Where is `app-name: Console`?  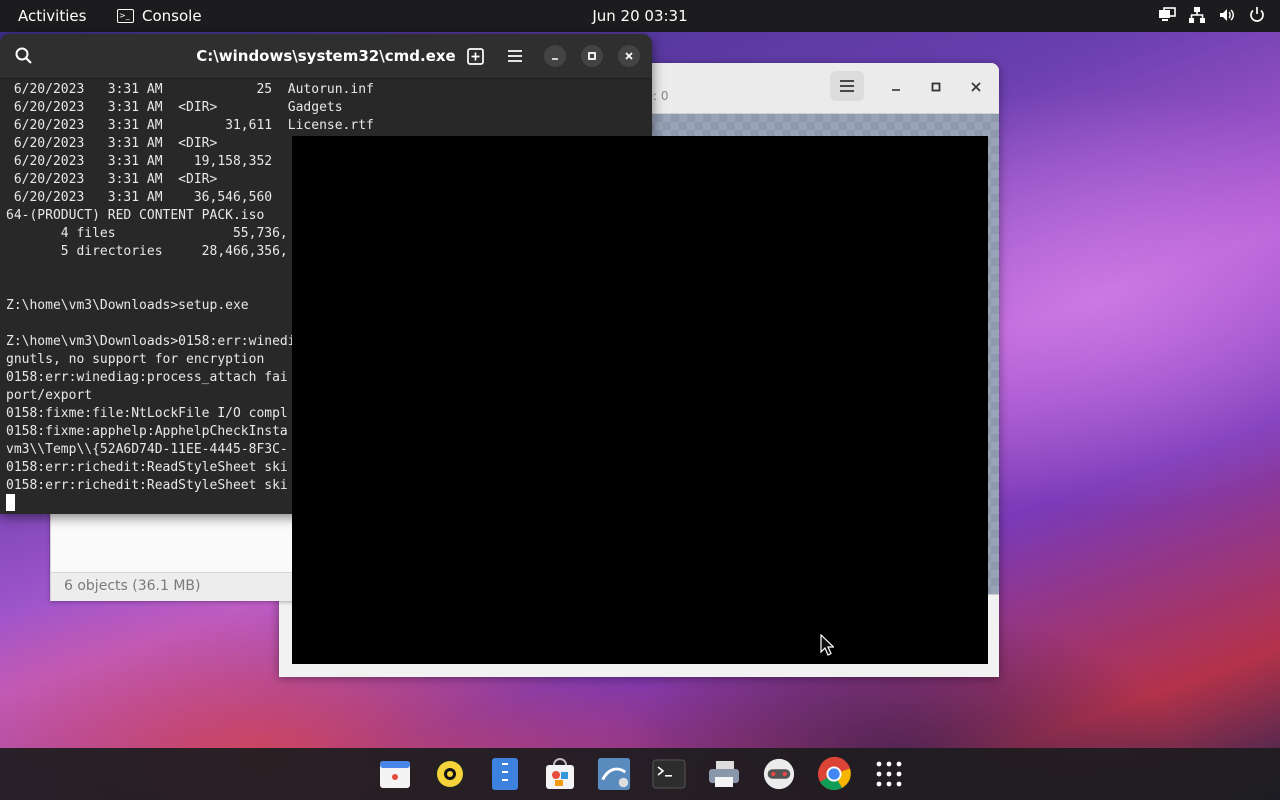
app-name: Console is located at coordinates (172, 16).